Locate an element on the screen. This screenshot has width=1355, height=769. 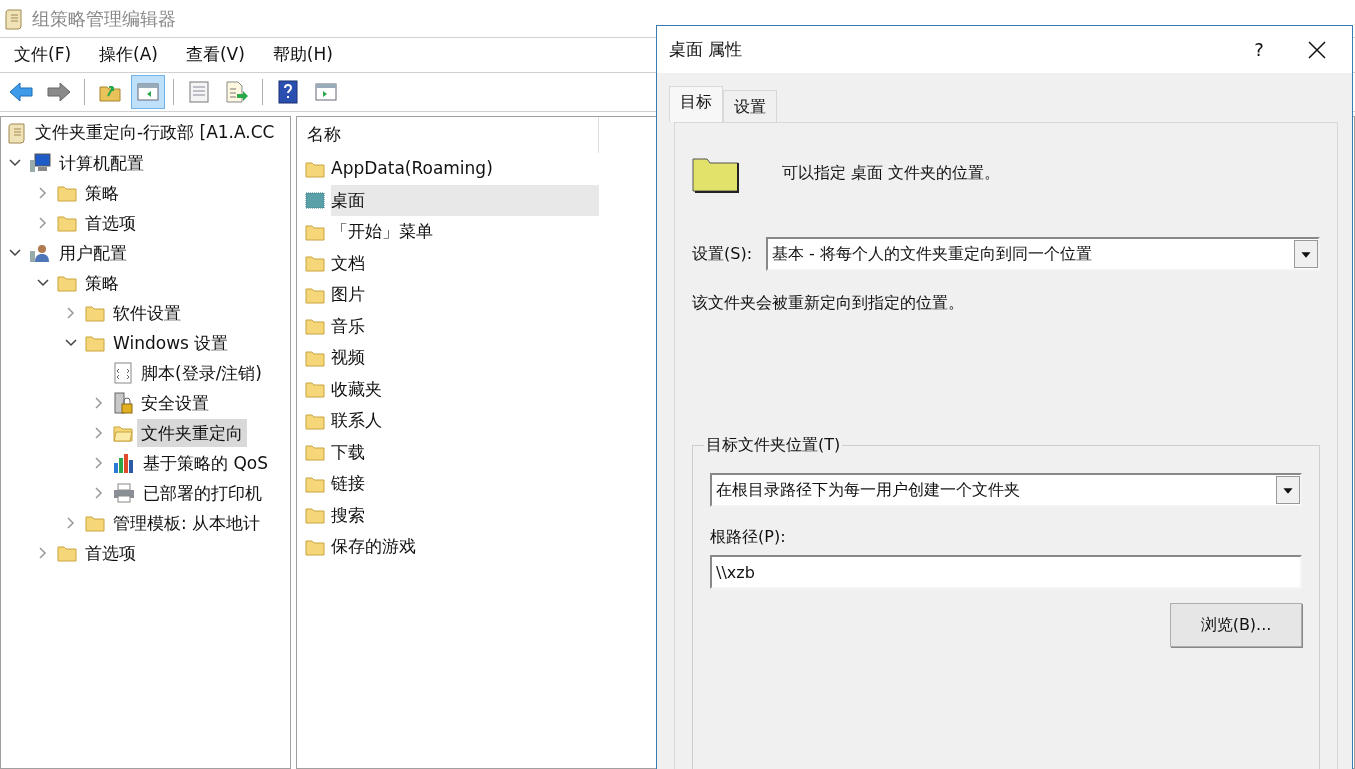
list-item: 文档 is located at coordinates (465, 263).